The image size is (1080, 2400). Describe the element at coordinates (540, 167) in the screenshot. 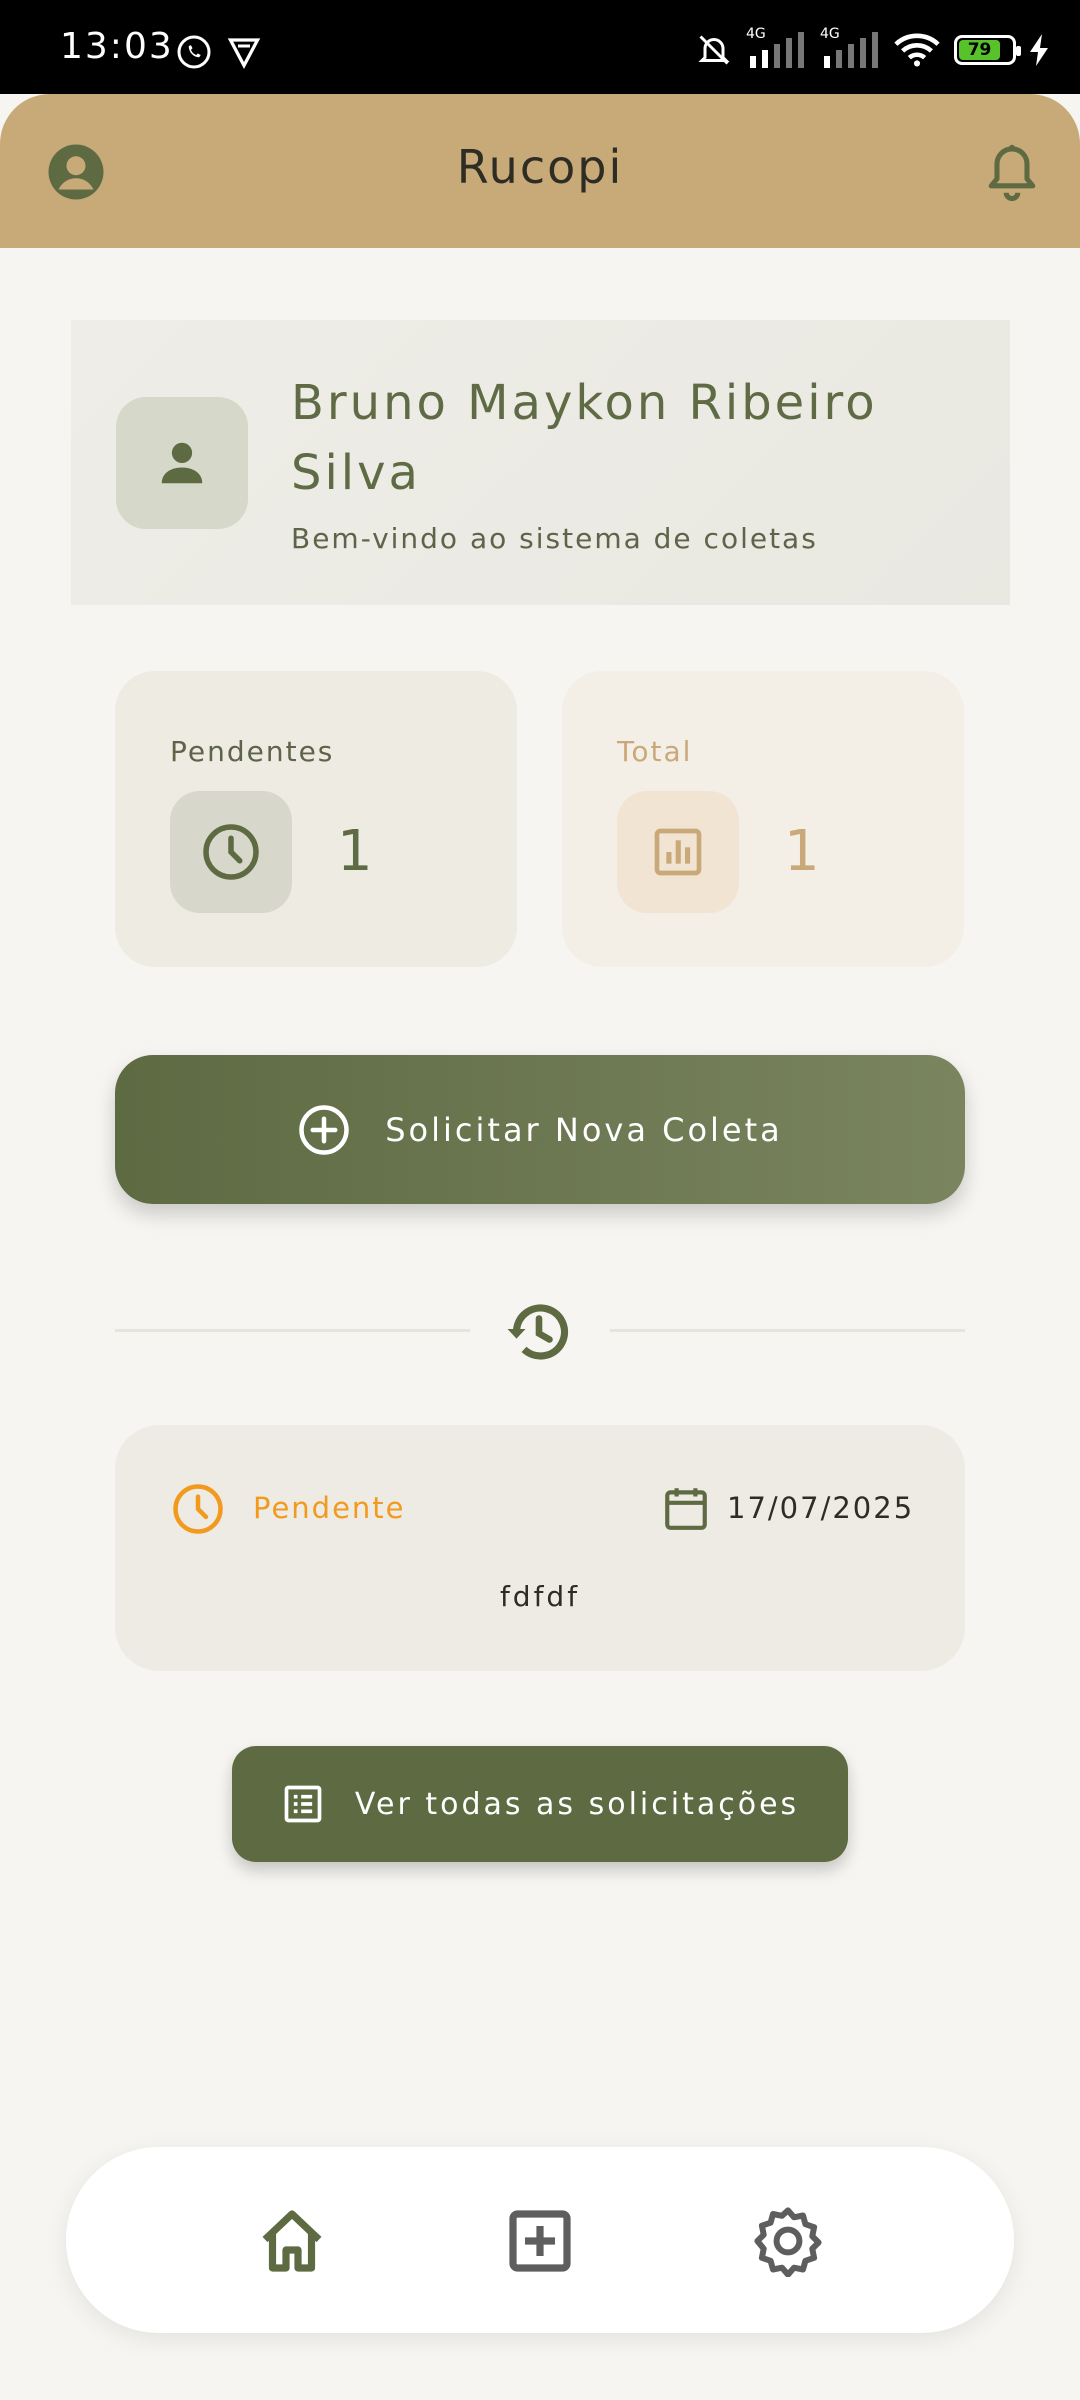

I see `app-title: Rucopi` at that location.